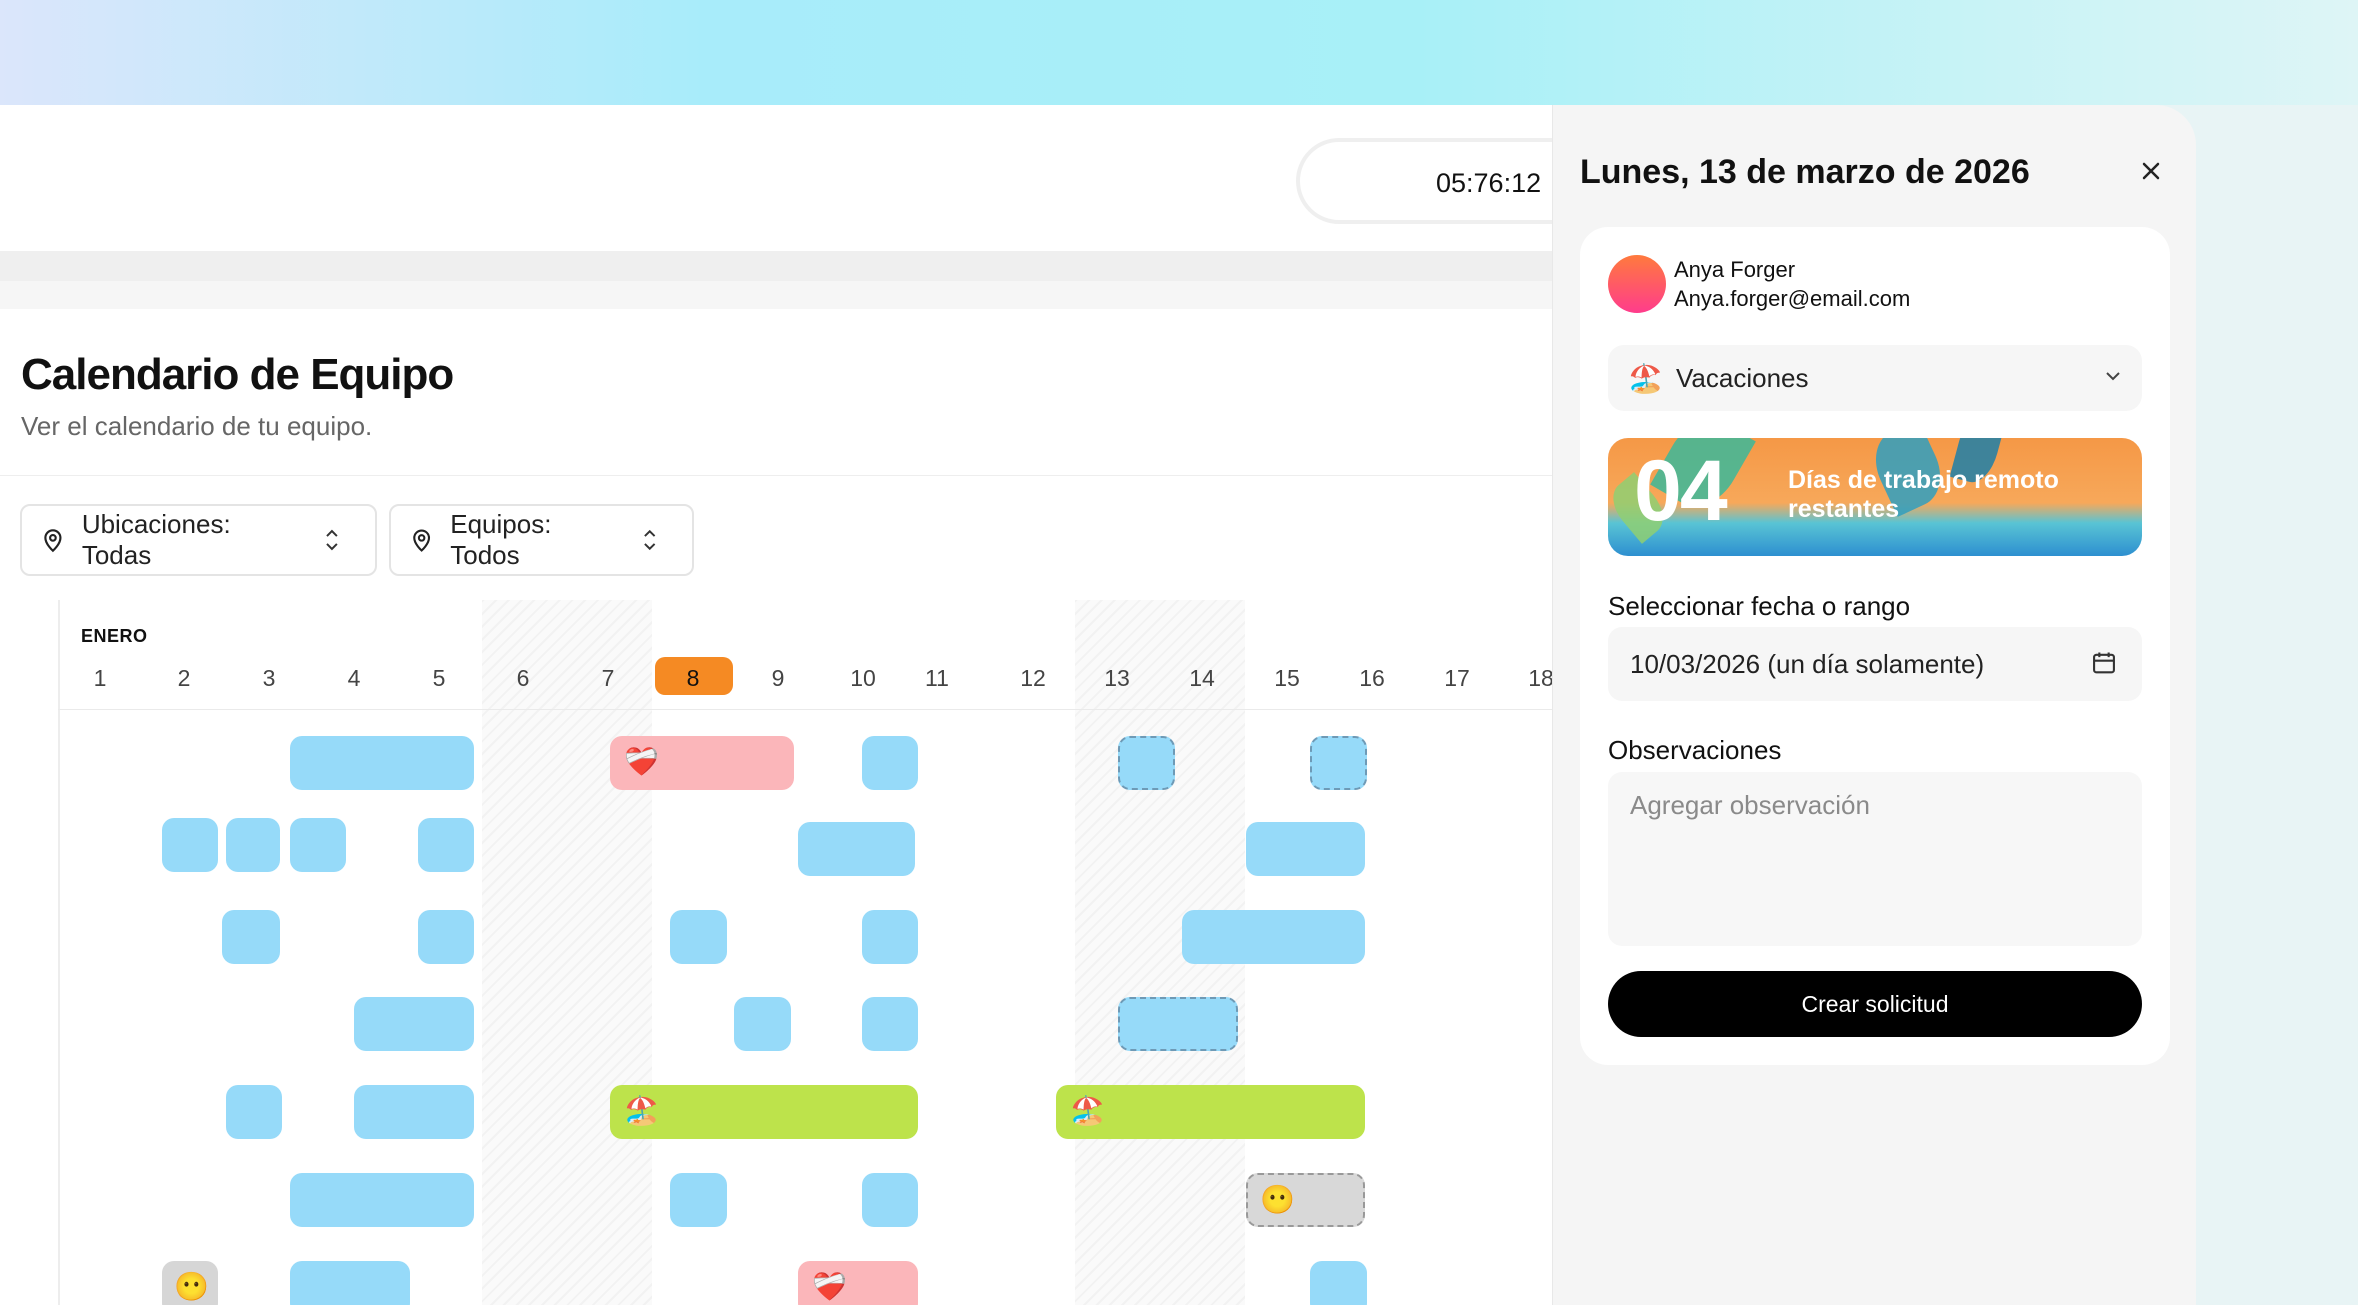 This screenshot has width=2358, height=1305. I want to click on create-request-button: Crear solicitud, so click(1875, 1004).